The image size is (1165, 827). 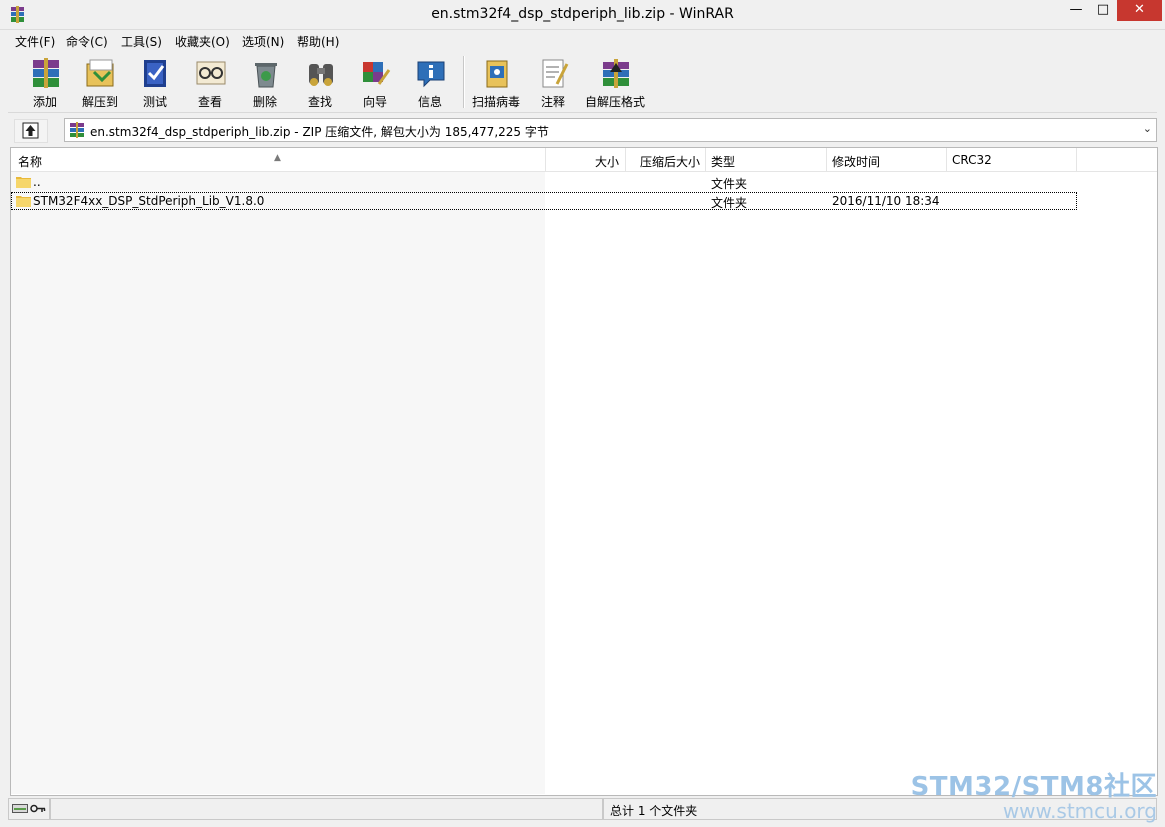 I want to click on drive-icon, so click(x=20, y=808).